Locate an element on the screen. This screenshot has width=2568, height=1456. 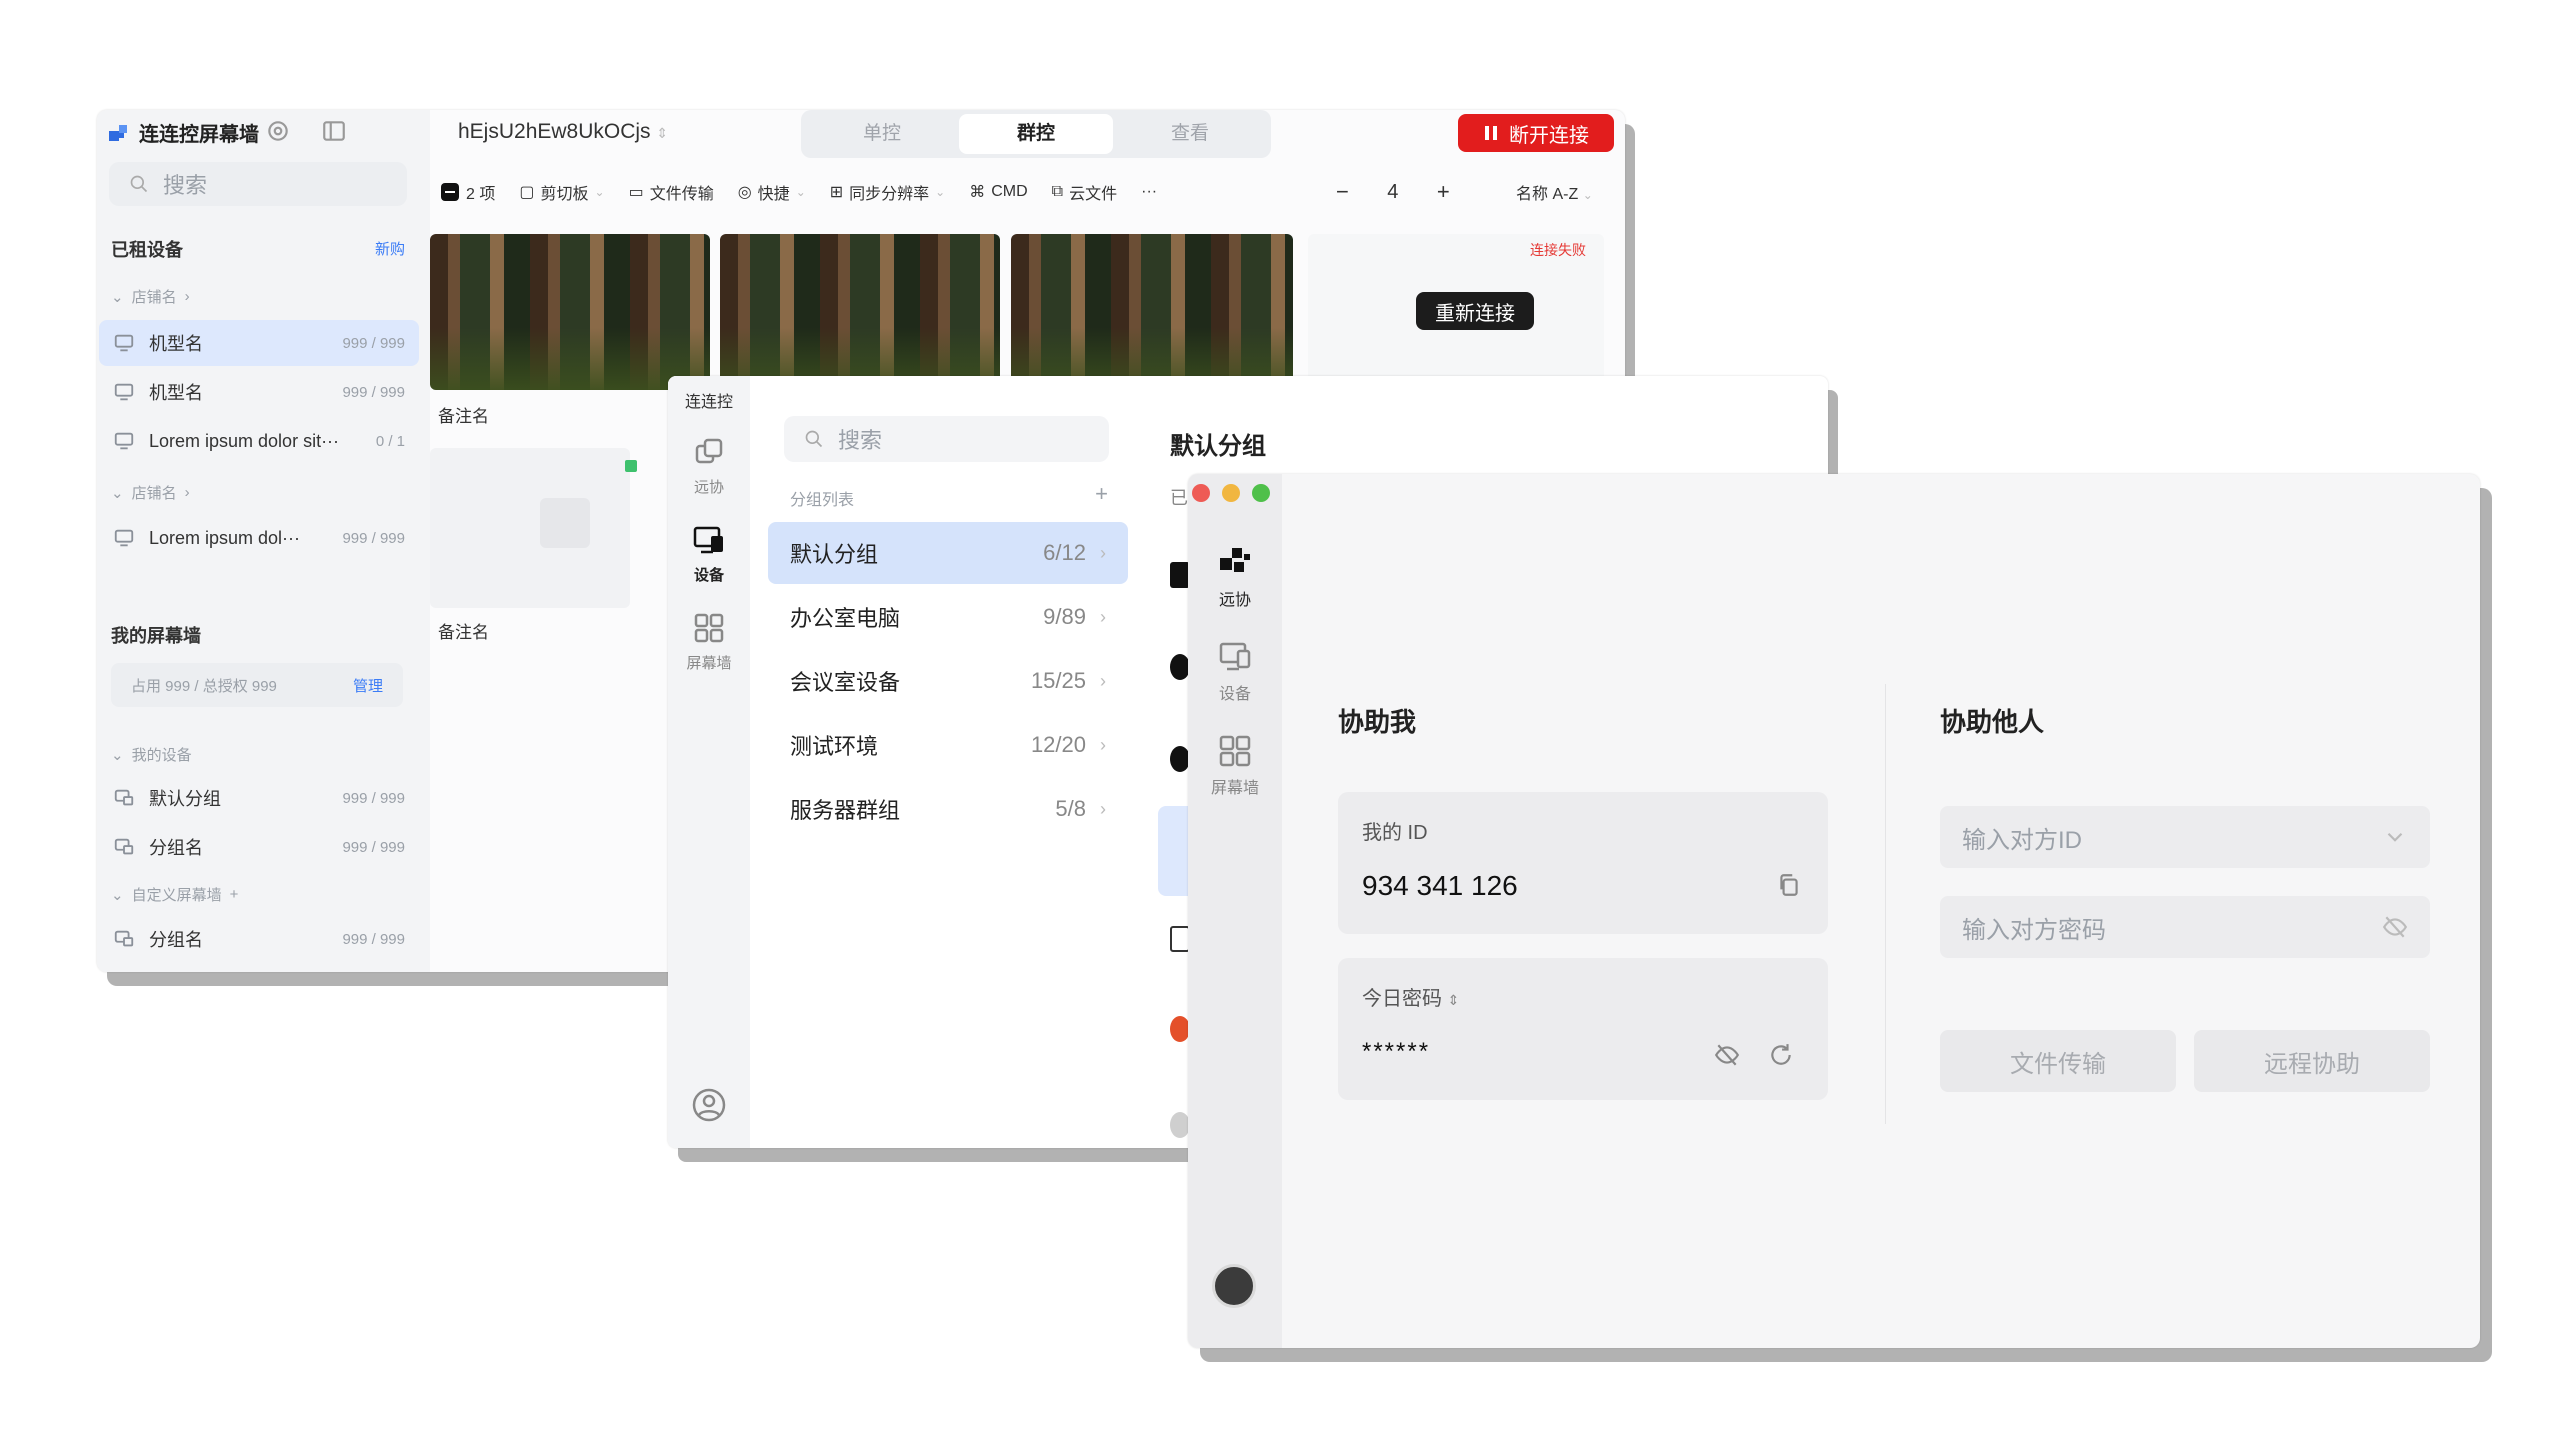
group-item: 办公室电脑 9/89 › is located at coordinates (948, 617).